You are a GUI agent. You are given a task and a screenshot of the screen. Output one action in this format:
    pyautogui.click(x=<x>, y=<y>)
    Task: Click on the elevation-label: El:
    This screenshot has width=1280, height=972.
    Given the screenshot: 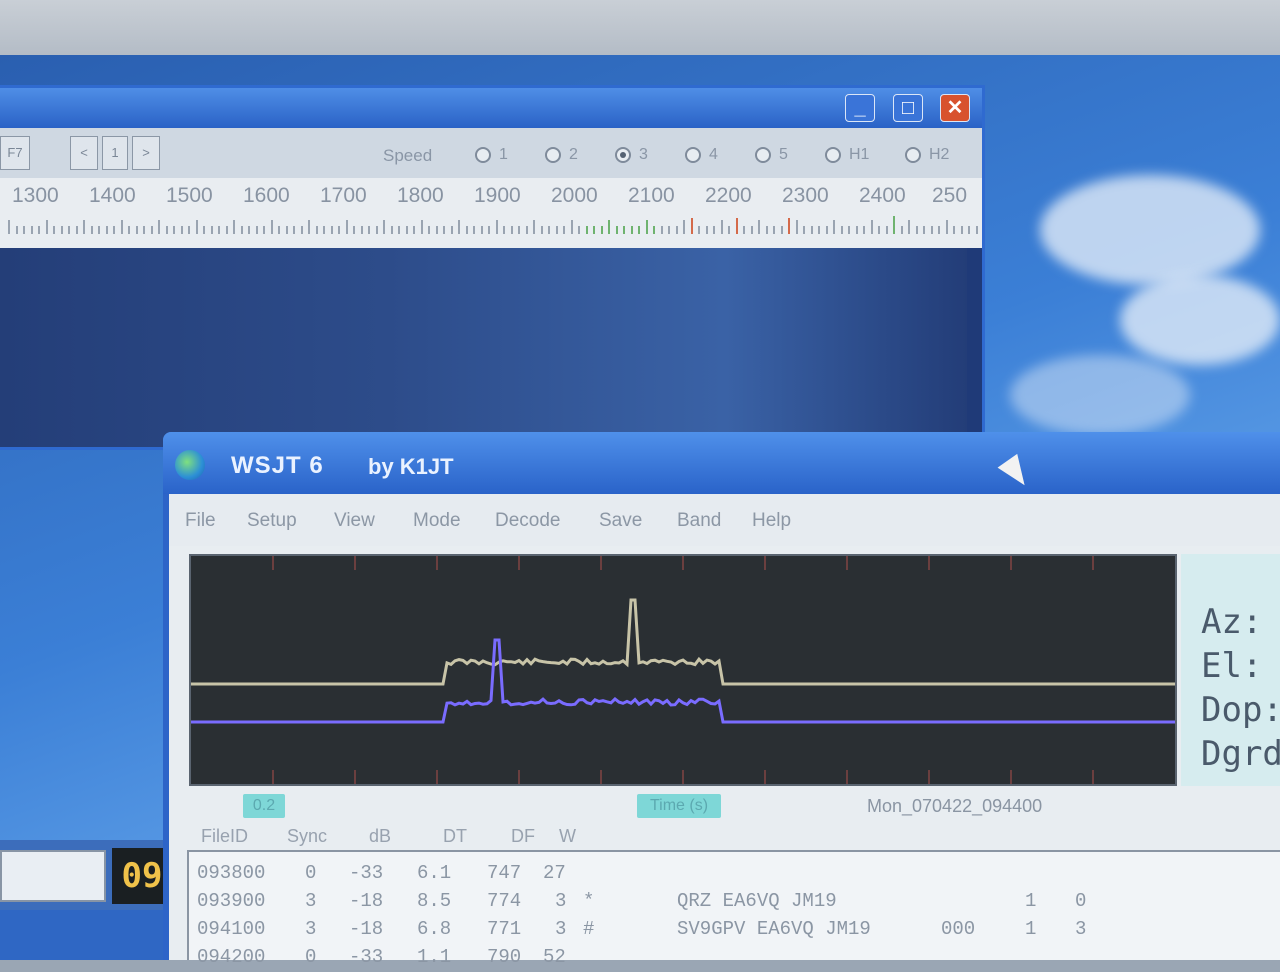 What is the action you would take?
    pyautogui.click(x=1232, y=666)
    